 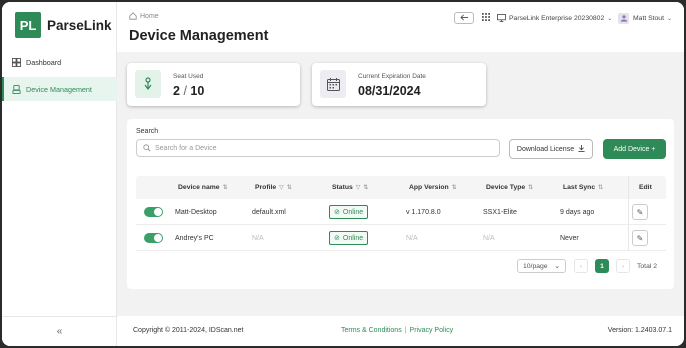 I want to click on col-device-name: Device name ⇅, so click(x=203, y=187).